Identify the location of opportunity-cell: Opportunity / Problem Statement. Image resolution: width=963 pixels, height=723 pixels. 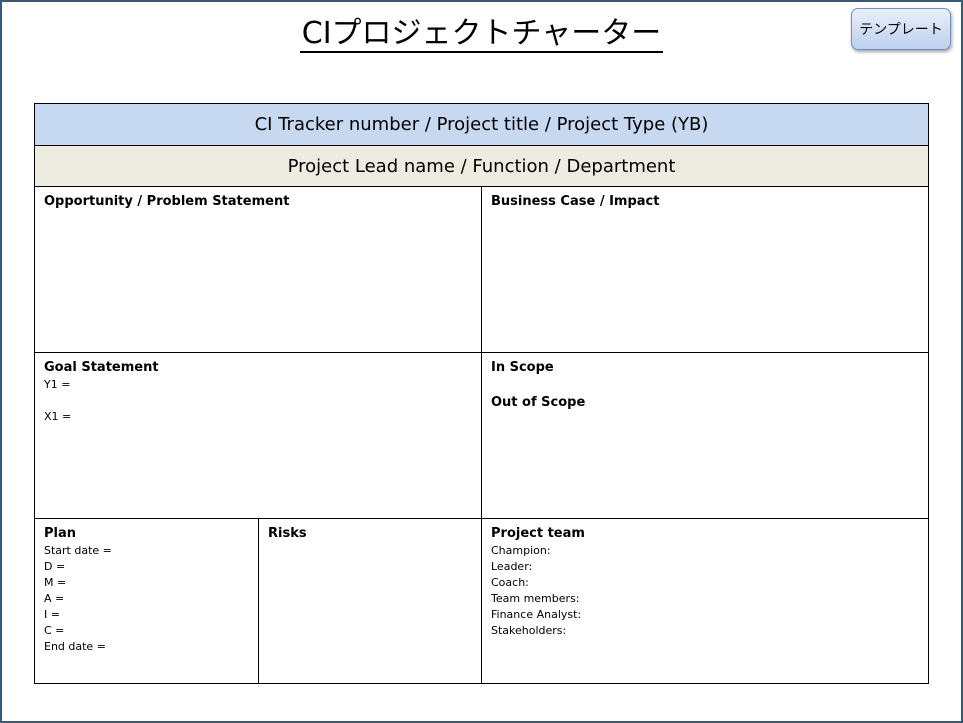
(258, 269).